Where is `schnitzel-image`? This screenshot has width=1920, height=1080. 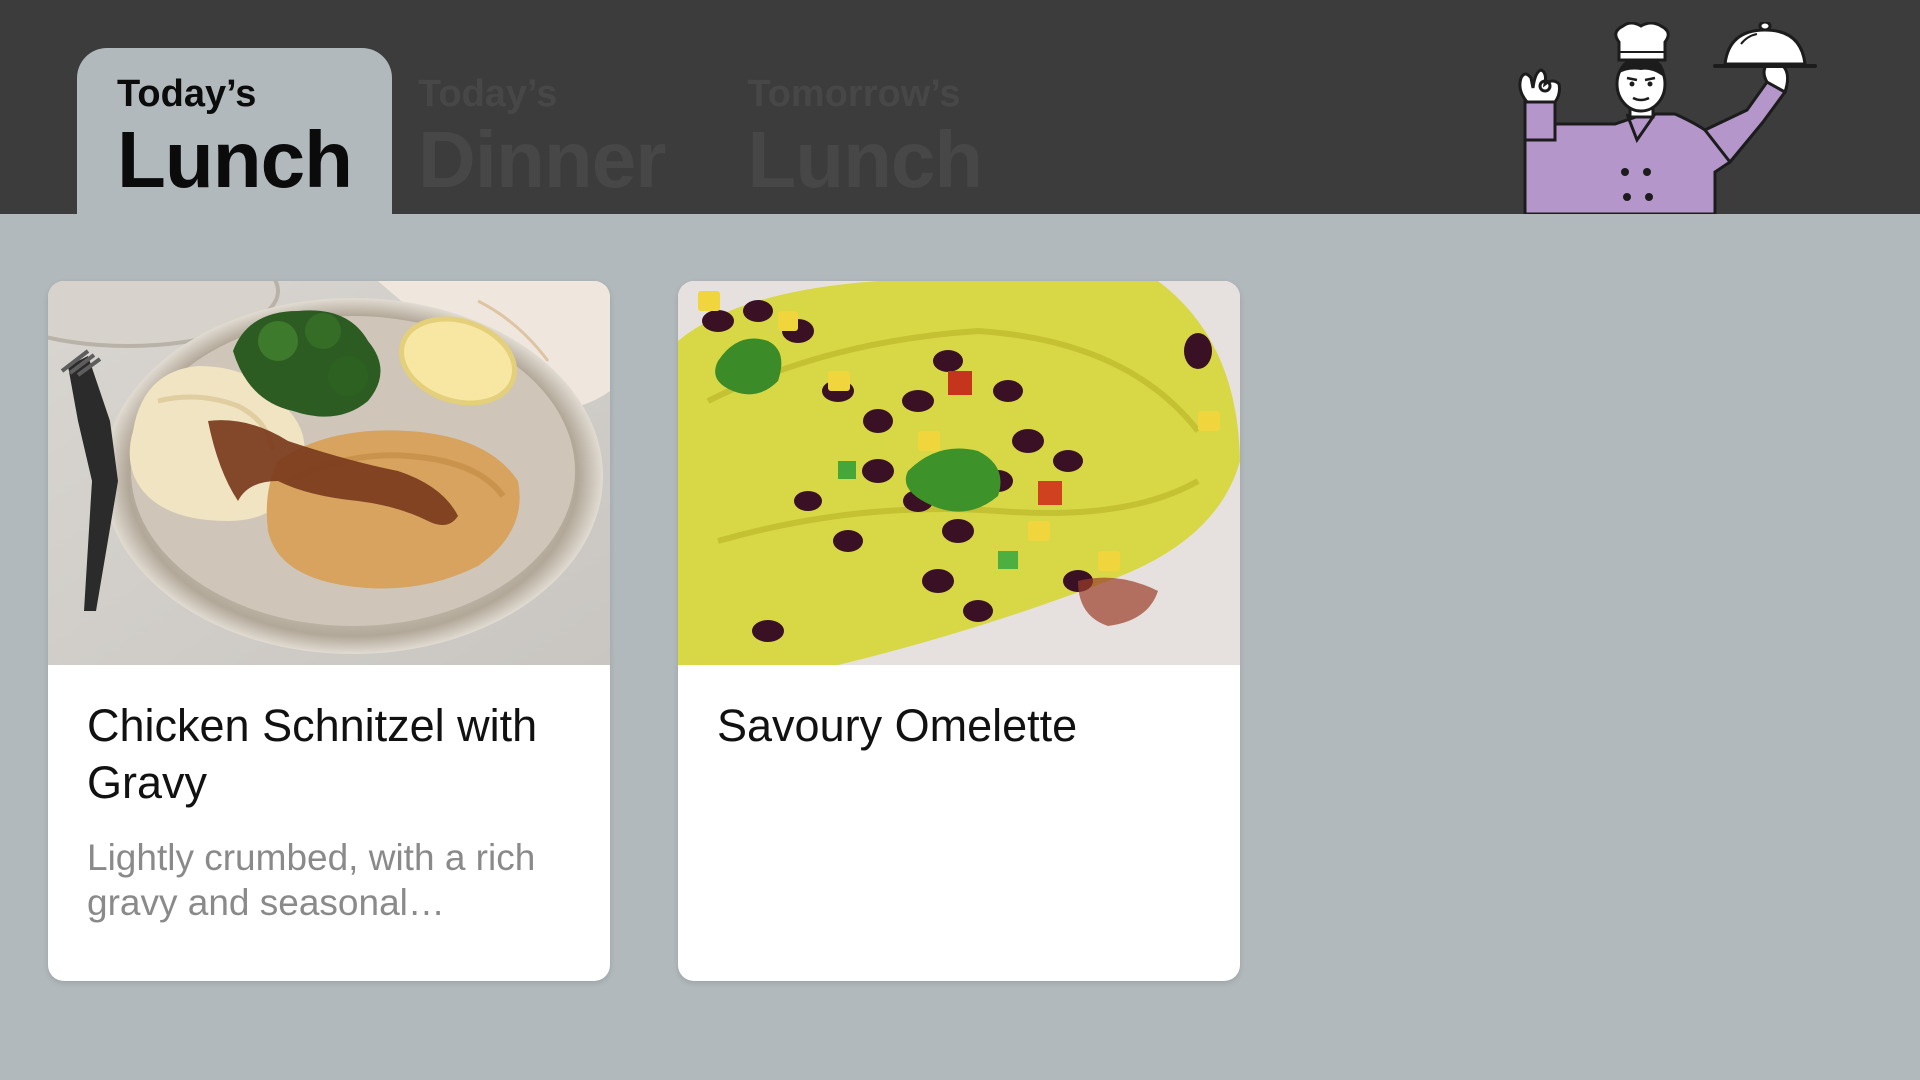 schnitzel-image is located at coordinates (329, 473).